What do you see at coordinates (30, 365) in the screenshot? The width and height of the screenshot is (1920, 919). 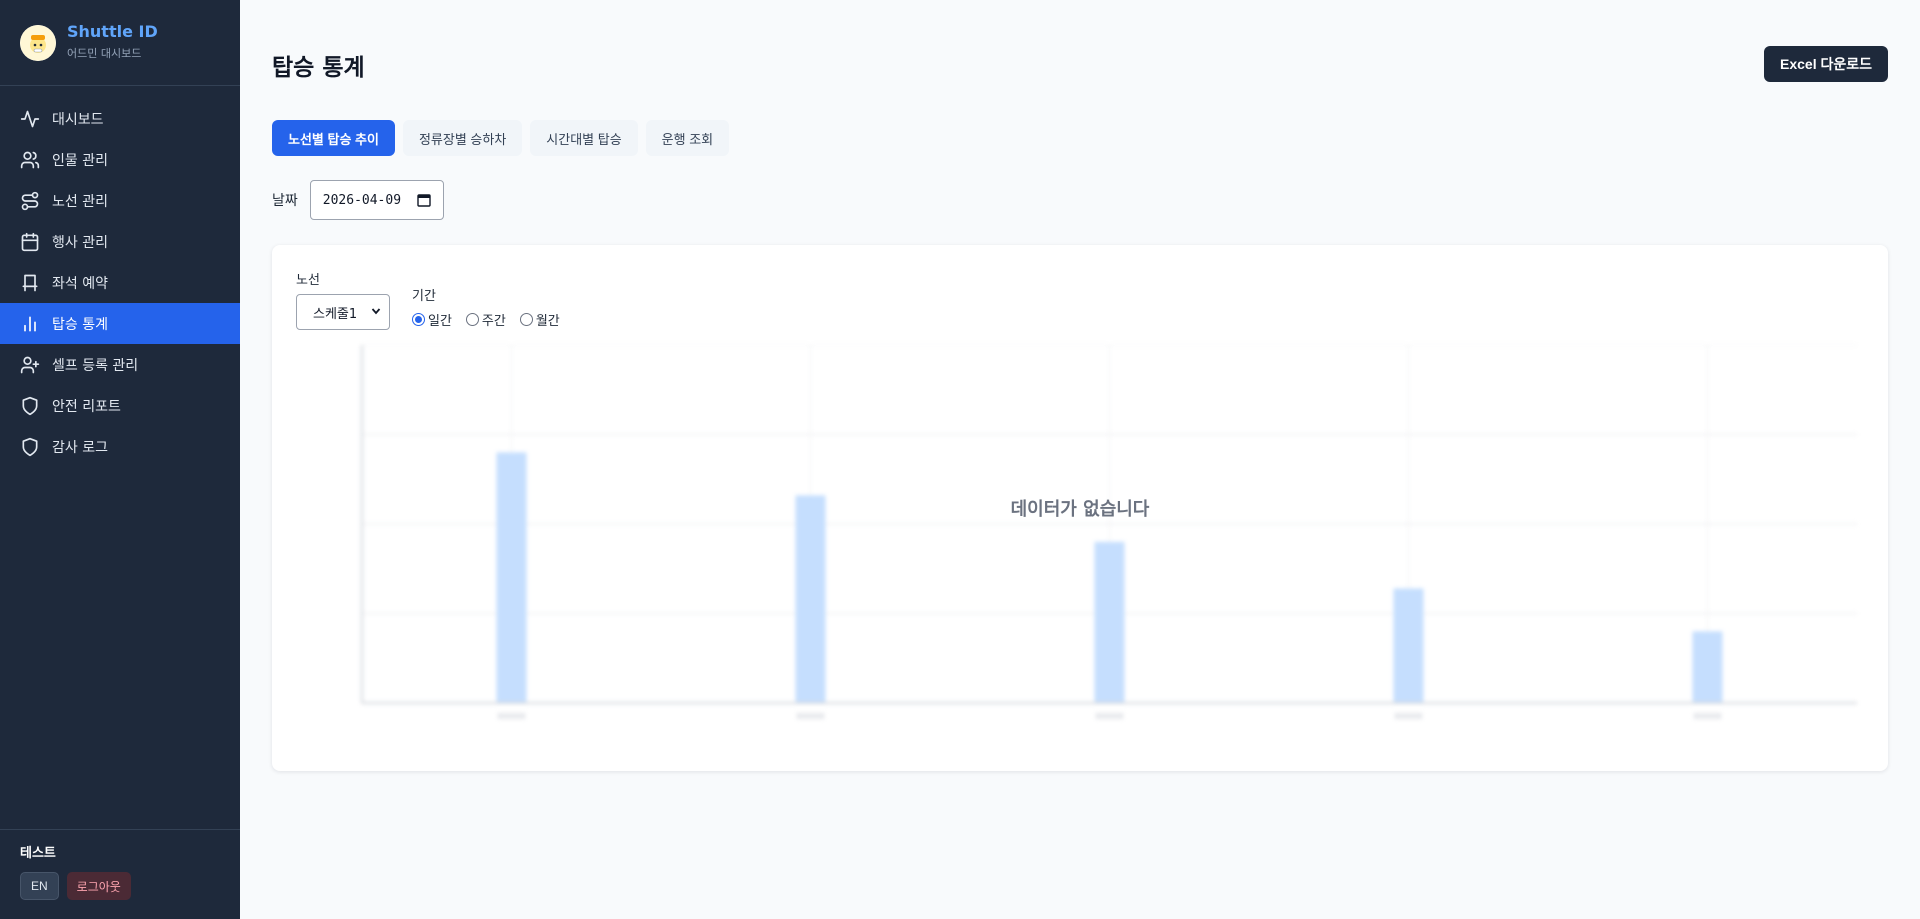 I see `user-plus-icon` at bounding box center [30, 365].